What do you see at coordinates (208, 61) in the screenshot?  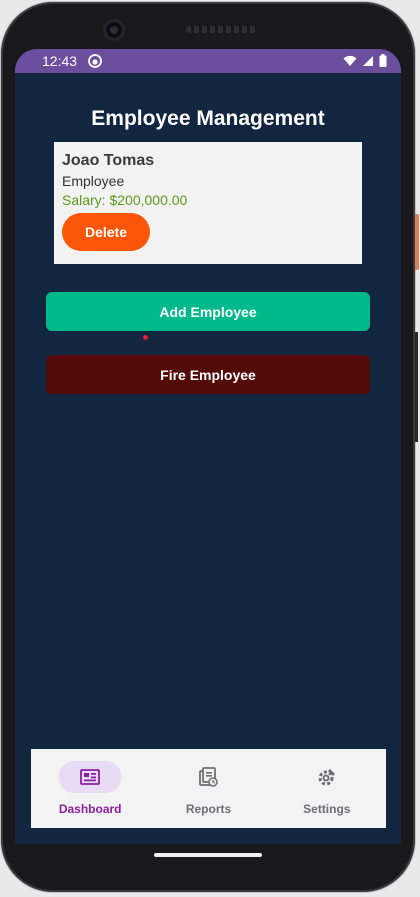 I see `status-bar: 12:43` at bounding box center [208, 61].